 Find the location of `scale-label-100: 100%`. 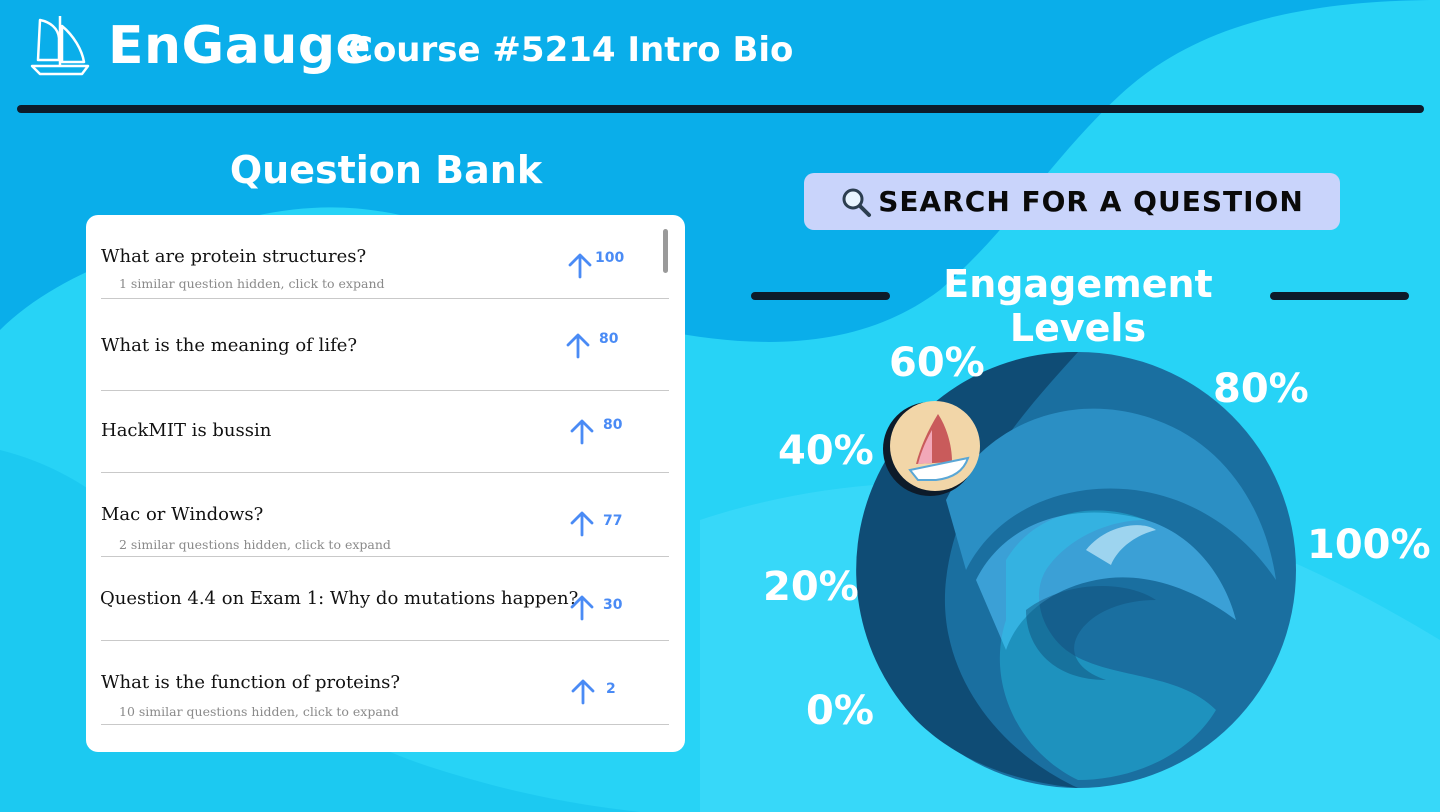

scale-label-100: 100% is located at coordinates (1369, 545).